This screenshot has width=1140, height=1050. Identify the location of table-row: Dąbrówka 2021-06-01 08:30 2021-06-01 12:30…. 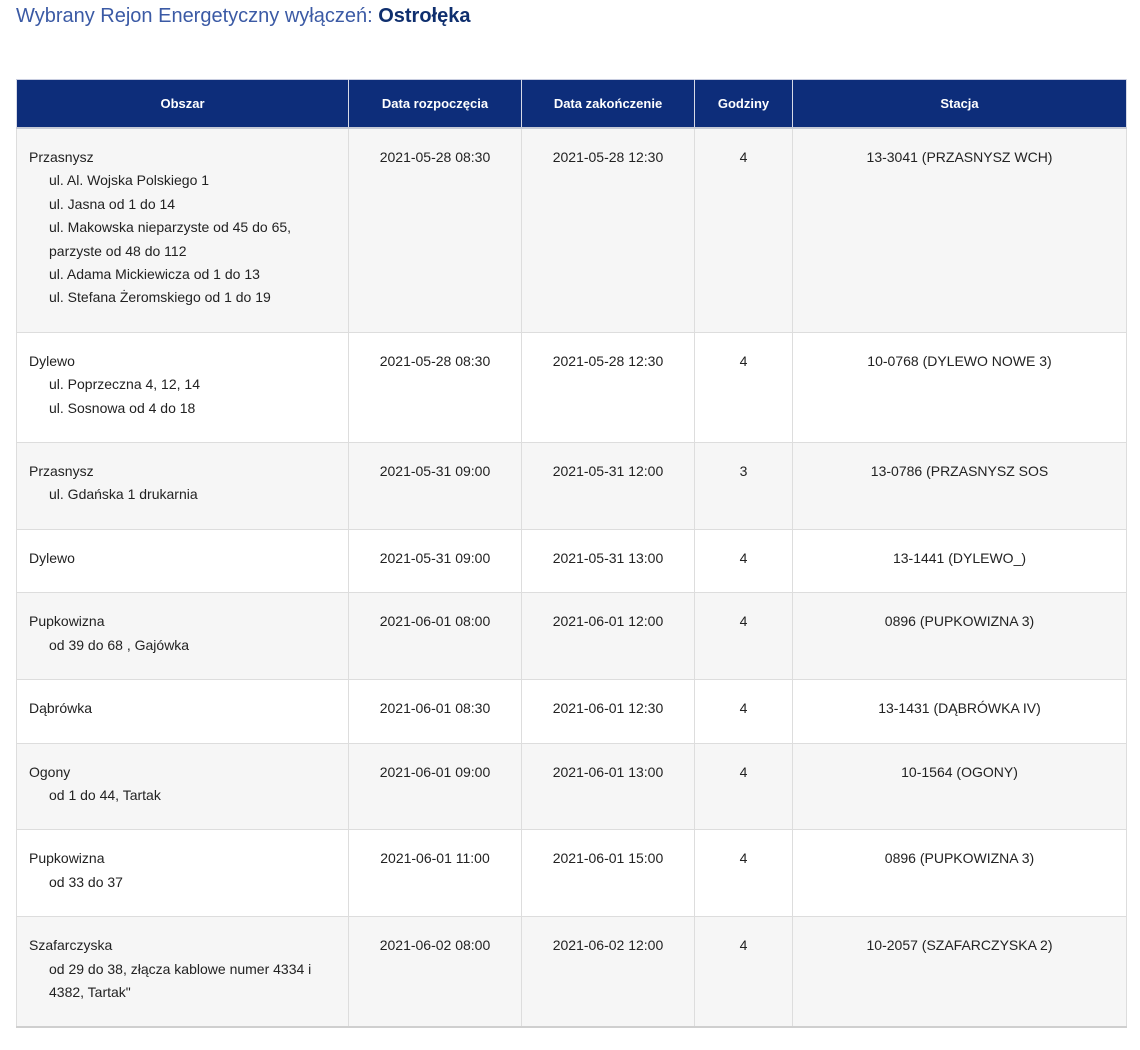
(571, 711).